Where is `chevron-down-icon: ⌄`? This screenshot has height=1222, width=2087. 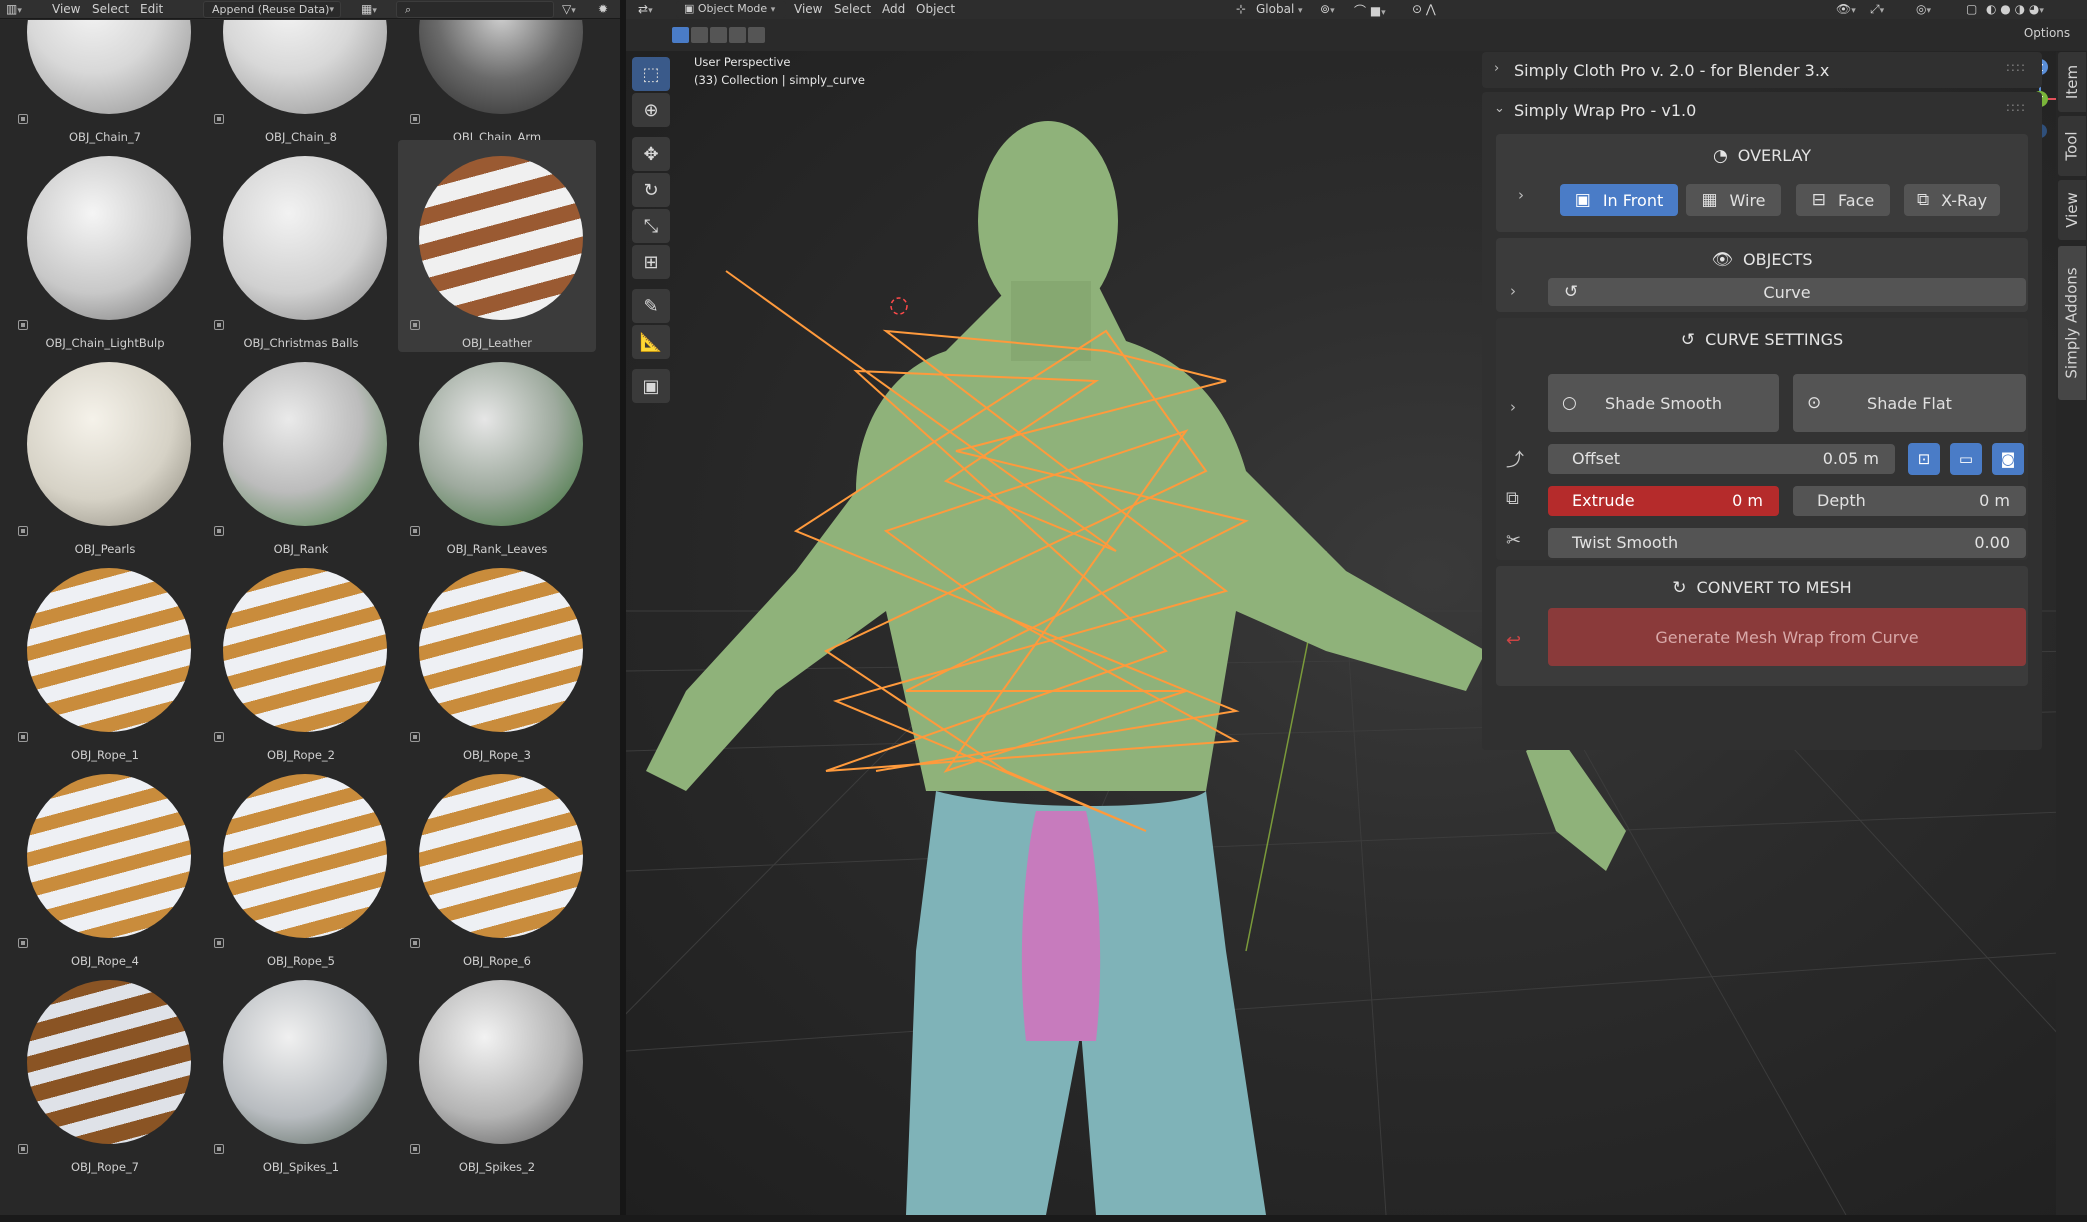 chevron-down-icon: ⌄ is located at coordinates (1499, 108).